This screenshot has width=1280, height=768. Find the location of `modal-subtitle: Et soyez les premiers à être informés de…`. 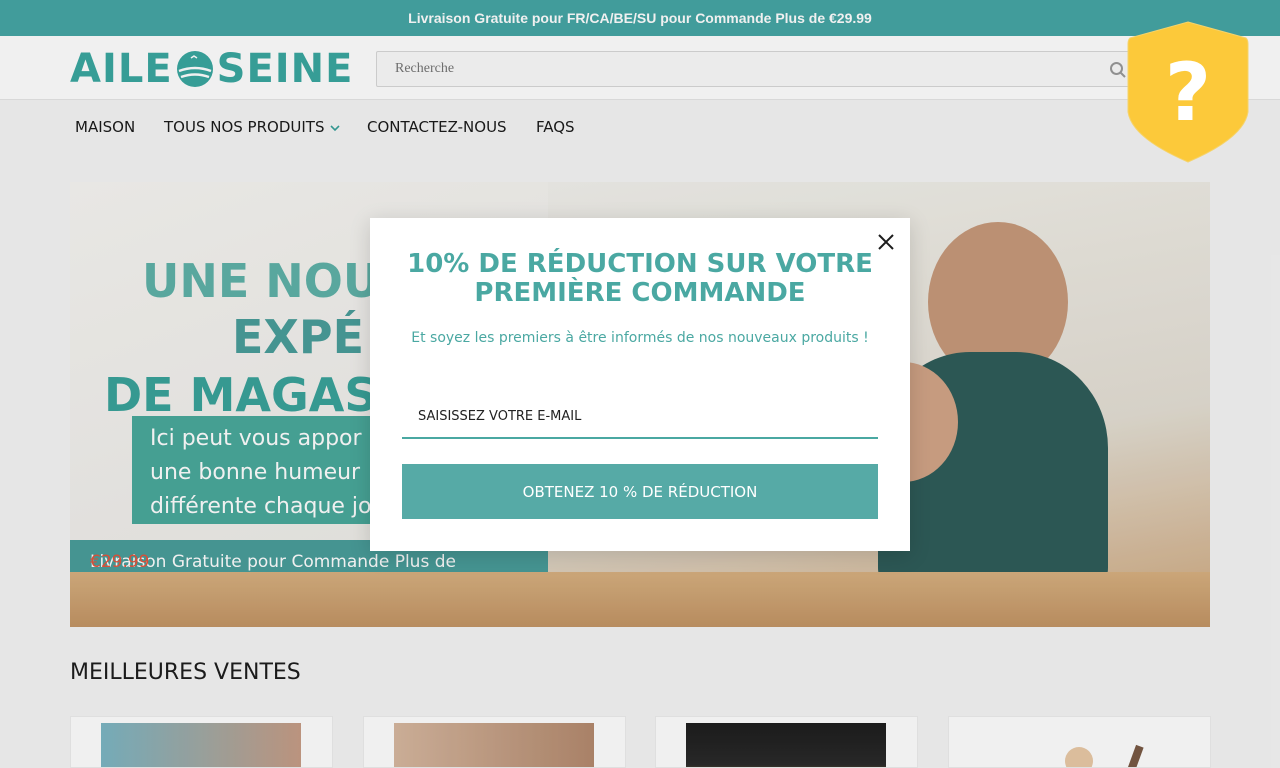

modal-subtitle: Et soyez les premiers à être informés de… is located at coordinates (640, 338).